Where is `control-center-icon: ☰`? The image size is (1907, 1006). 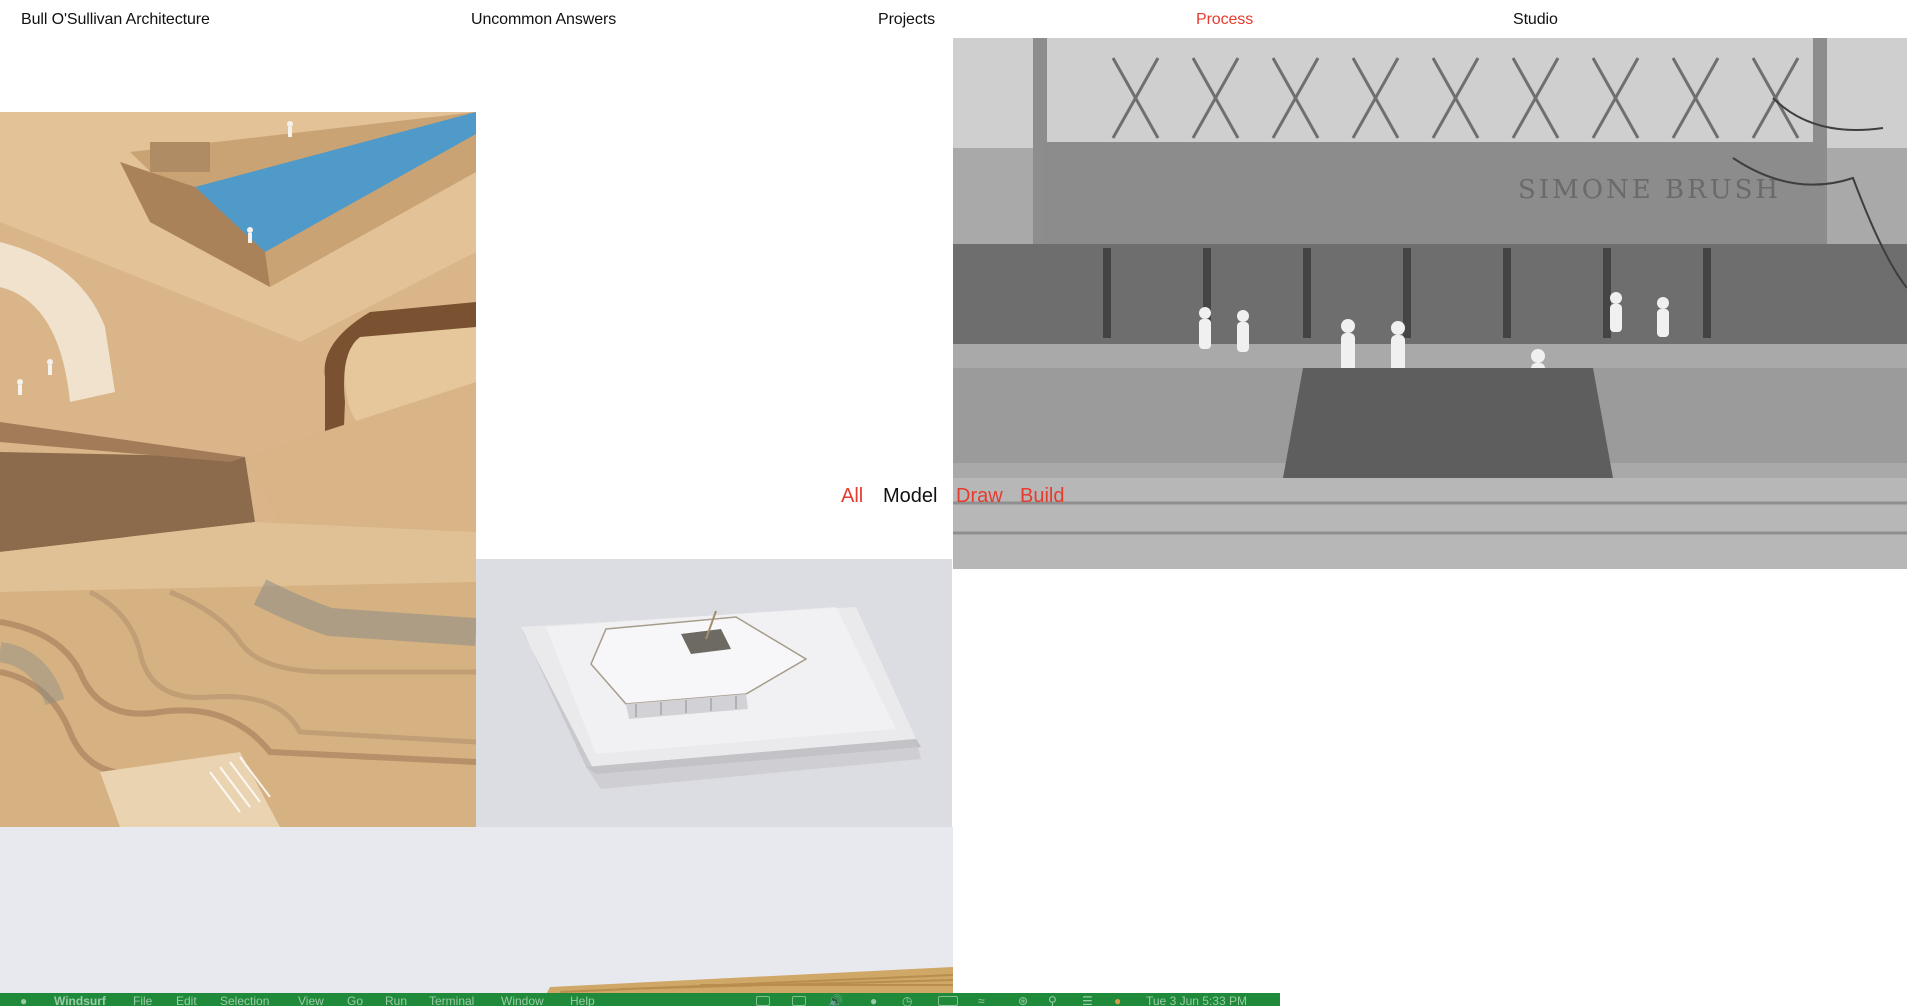 control-center-icon: ☰ is located at coordinates (1087, 1000).